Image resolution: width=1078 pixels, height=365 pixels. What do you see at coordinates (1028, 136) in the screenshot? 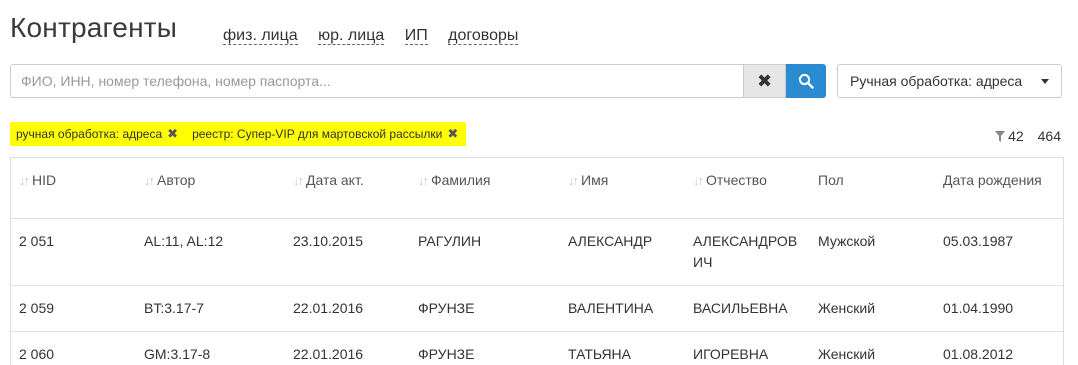
I see `result-counts: 42 464` at bounding box center [1028, 136].